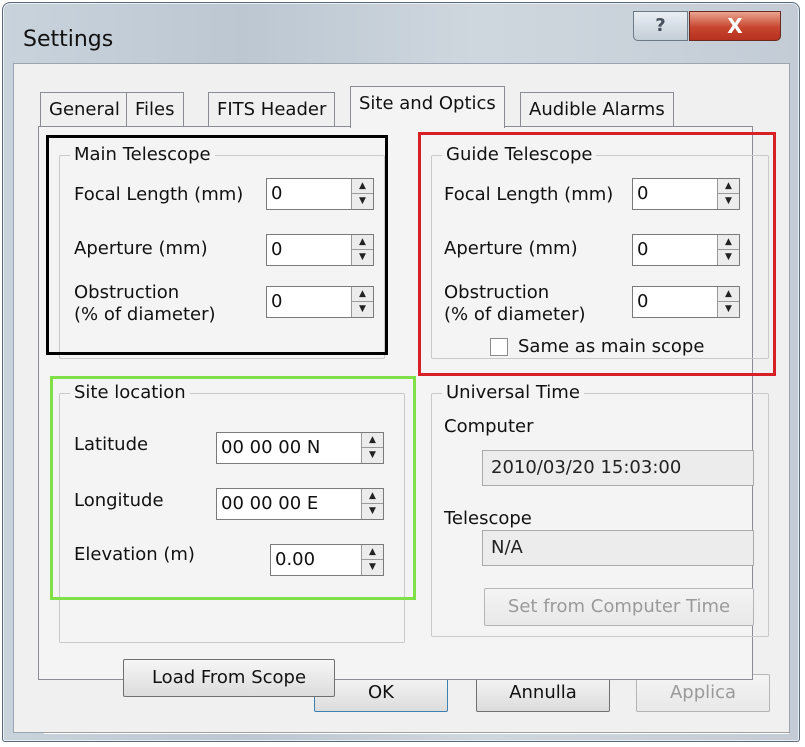 This screenshot has width=805, height=747. What do you see at coordinates (270, 503) in the screenshot?
I see `longitude-value: 00 00 00 E` at bounding box center [270, 503].